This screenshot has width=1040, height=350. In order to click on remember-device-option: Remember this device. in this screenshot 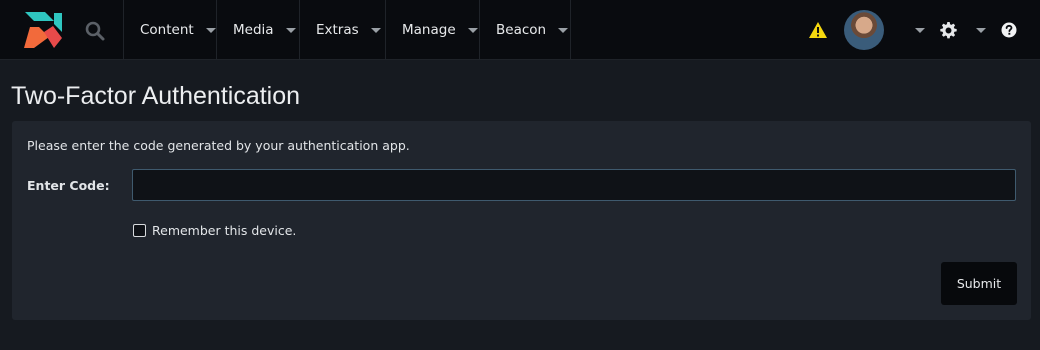, I will do `click(214, 230)`.